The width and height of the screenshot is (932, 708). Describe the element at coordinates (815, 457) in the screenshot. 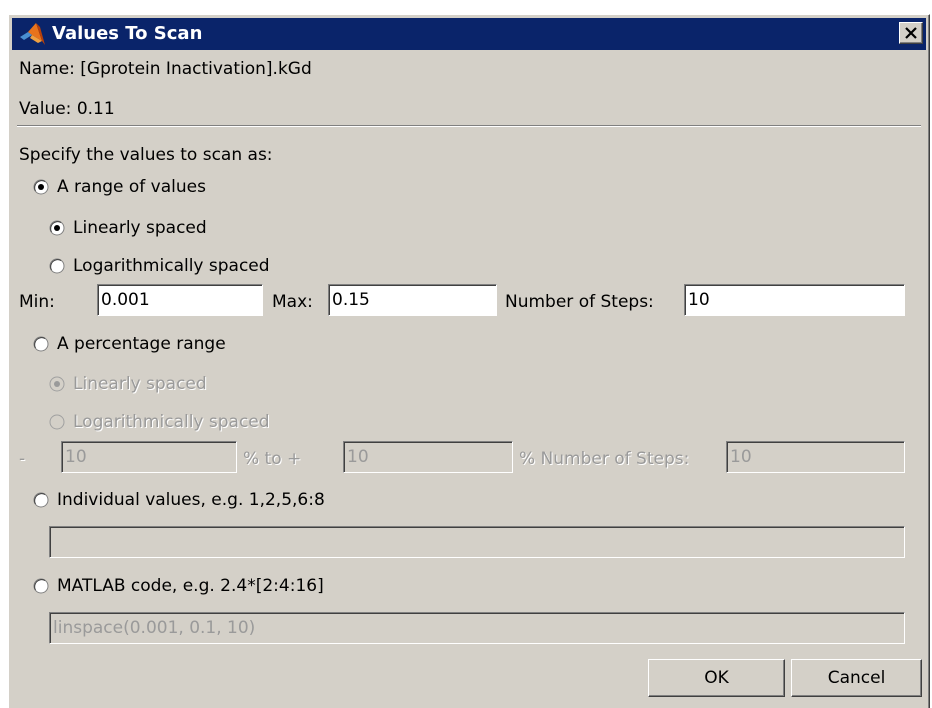

I see `percent-steps-input: 10` at that location.